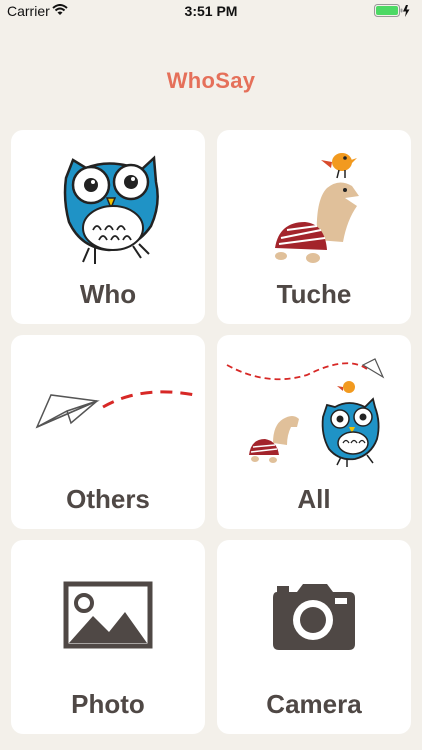 The image size is (422, 750). What do you see at coordinates (392, 10) in the screenshot?
I see `battery-icon` at bounding box center [392, 10].